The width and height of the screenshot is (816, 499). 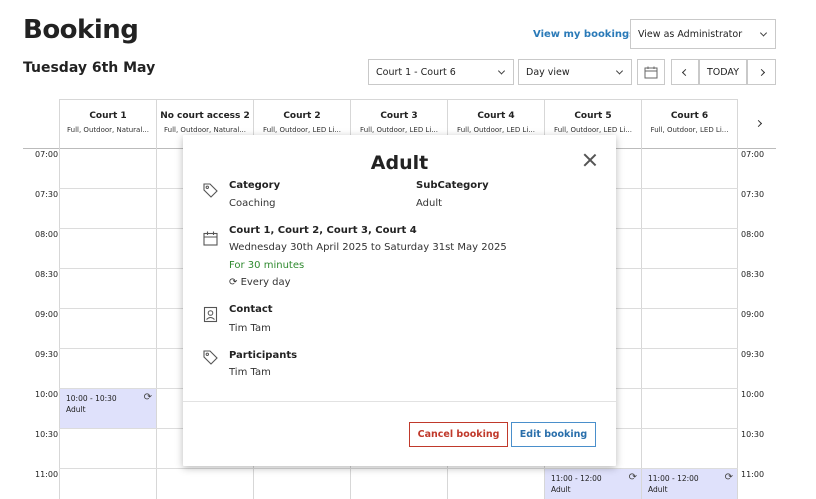 I want to click on contact-icon, so click(x=210, y=314).